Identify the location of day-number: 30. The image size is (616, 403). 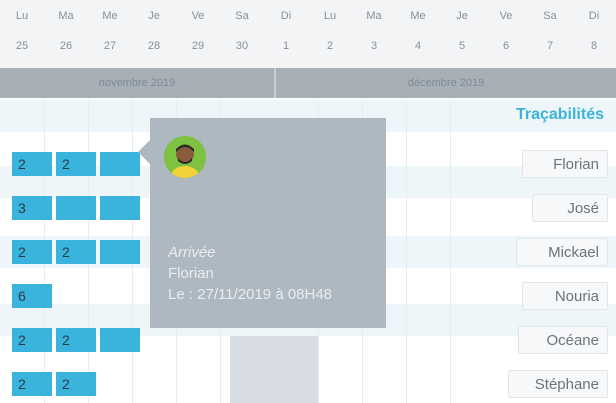
(242, 46).